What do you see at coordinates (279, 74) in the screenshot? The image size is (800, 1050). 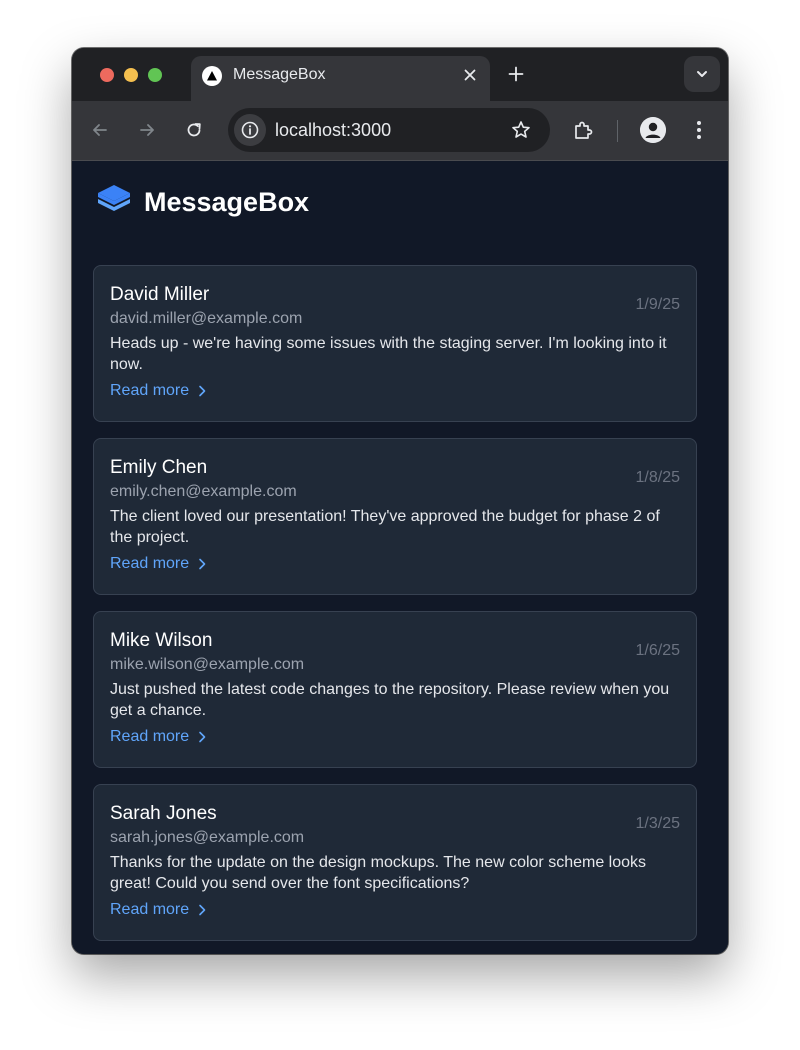 I see `tab-title: MessageBox` at bounding box center [279, 74].